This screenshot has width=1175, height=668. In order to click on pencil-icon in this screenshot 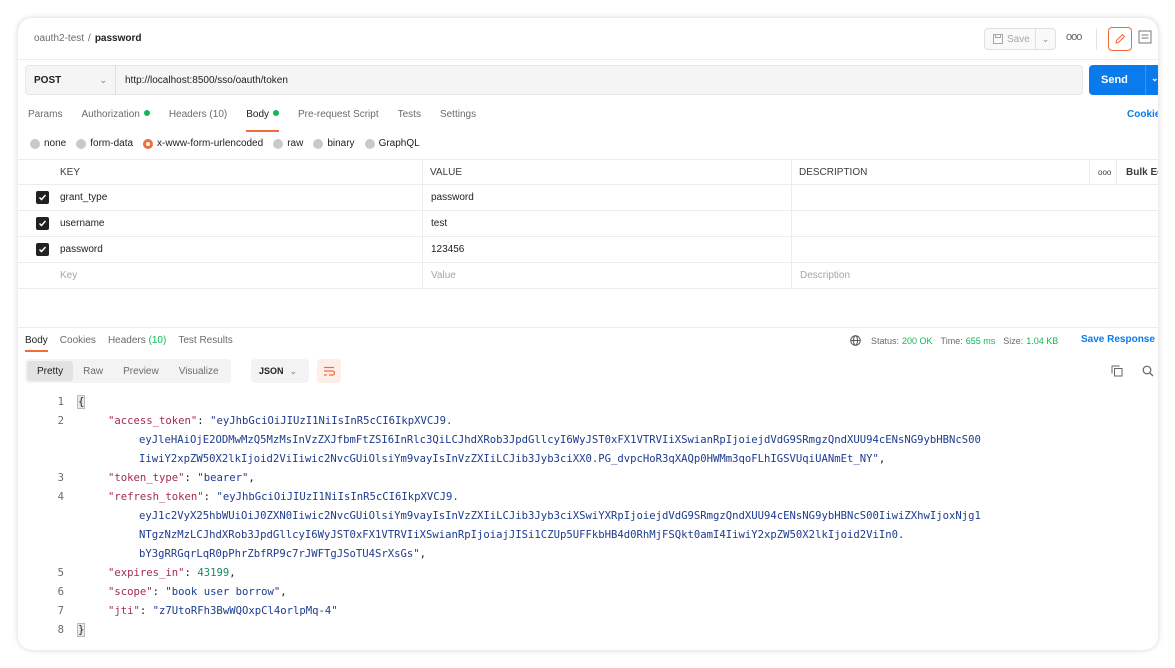, I will do `click(1120, 38)`.